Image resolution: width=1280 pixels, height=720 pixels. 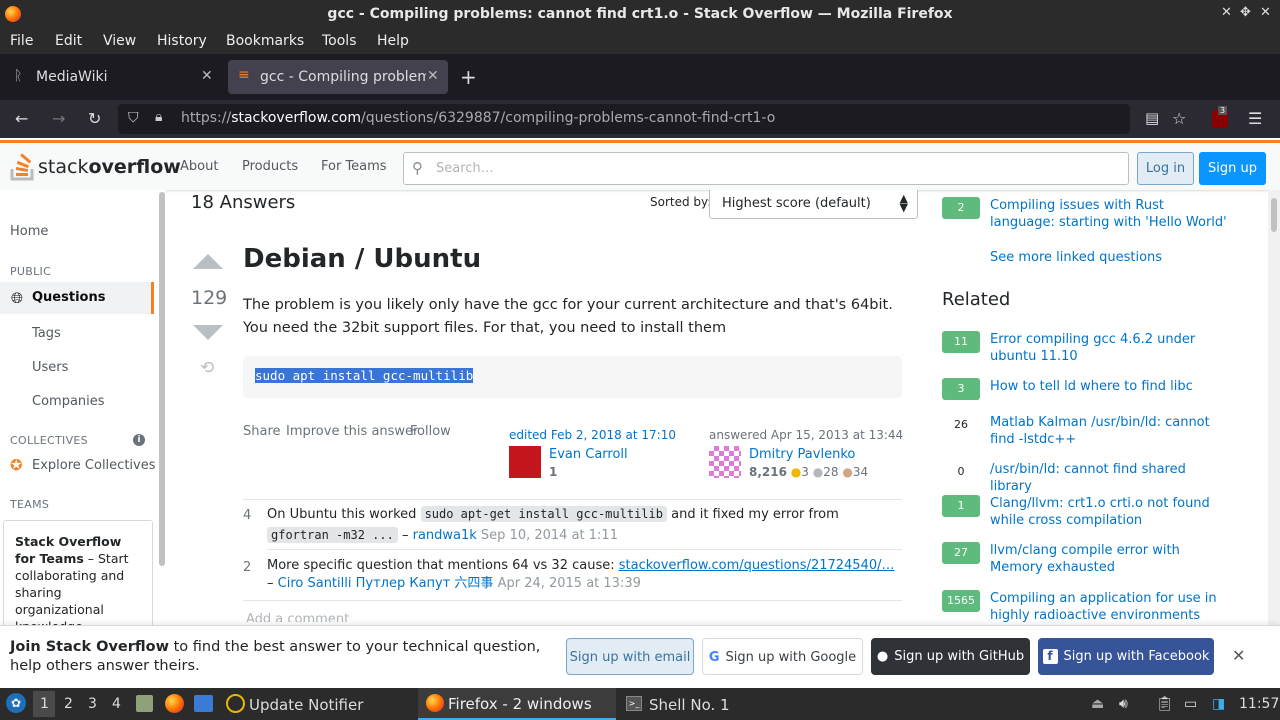 I want to click on globe-icon: 🌐︎, so click(x=17, y=298).